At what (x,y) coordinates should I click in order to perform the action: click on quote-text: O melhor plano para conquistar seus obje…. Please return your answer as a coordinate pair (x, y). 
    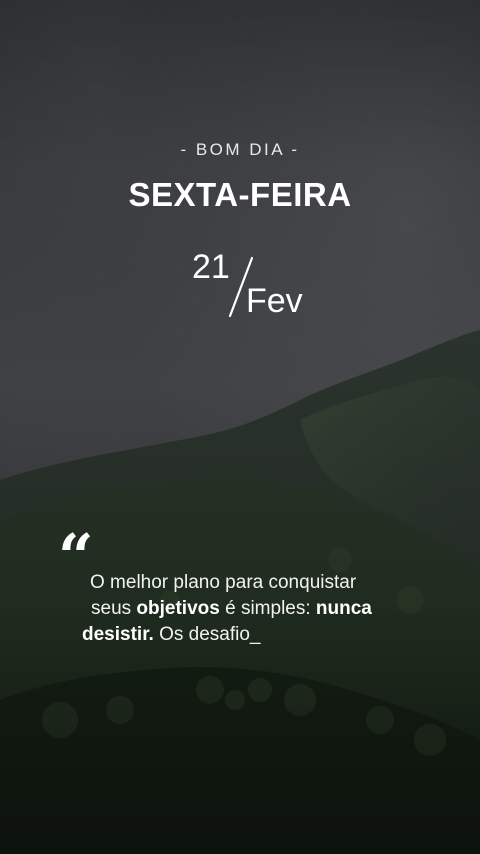
    Looking at the image, I should click on (242, 609).